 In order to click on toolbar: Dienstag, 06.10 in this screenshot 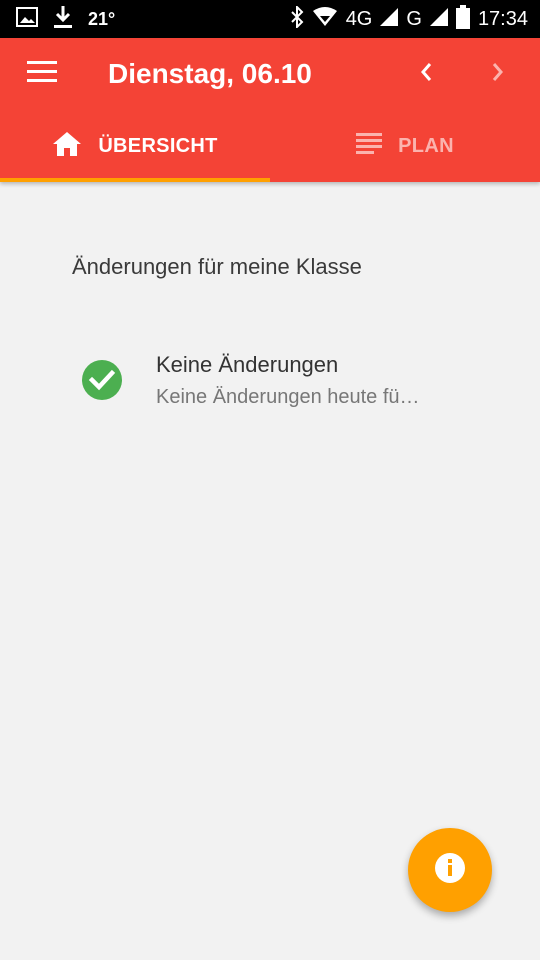, I will do `click(270, 74)`.